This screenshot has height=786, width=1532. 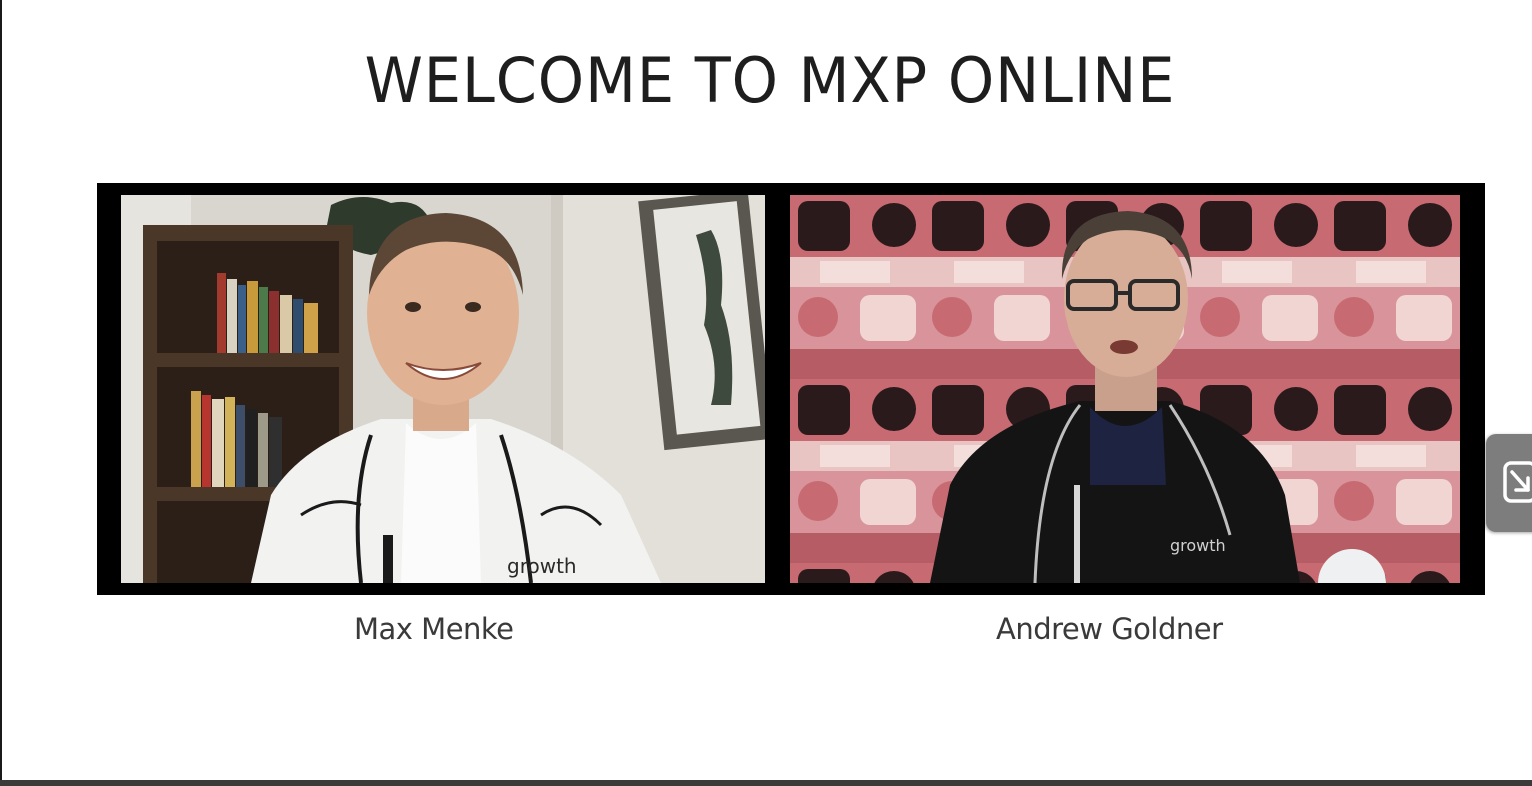 What do you see at coordinates (434, 629) in the screenshot?
I see `participant-name-label: Max Menke` at bounding box center [434, 629].